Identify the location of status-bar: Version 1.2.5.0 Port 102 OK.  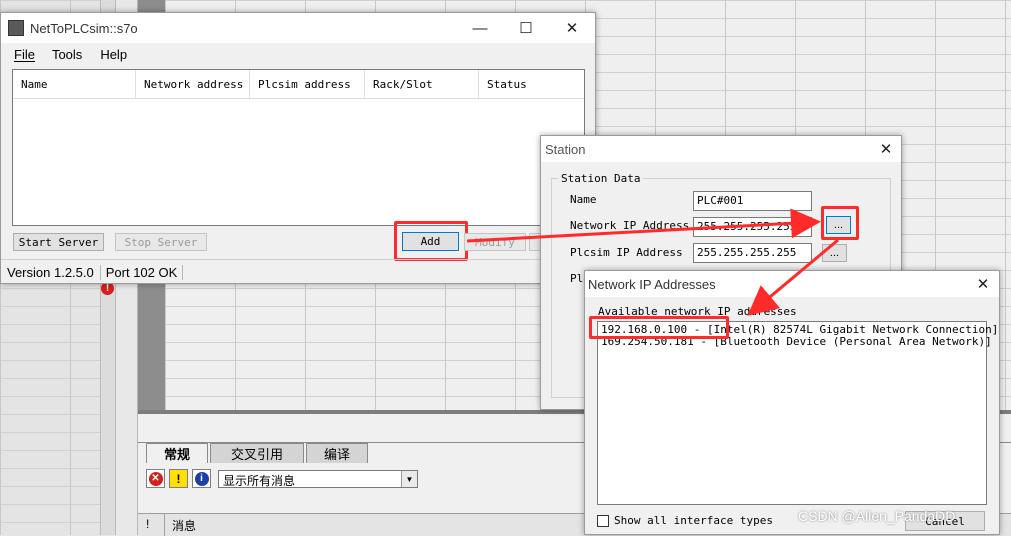
(298, 271).